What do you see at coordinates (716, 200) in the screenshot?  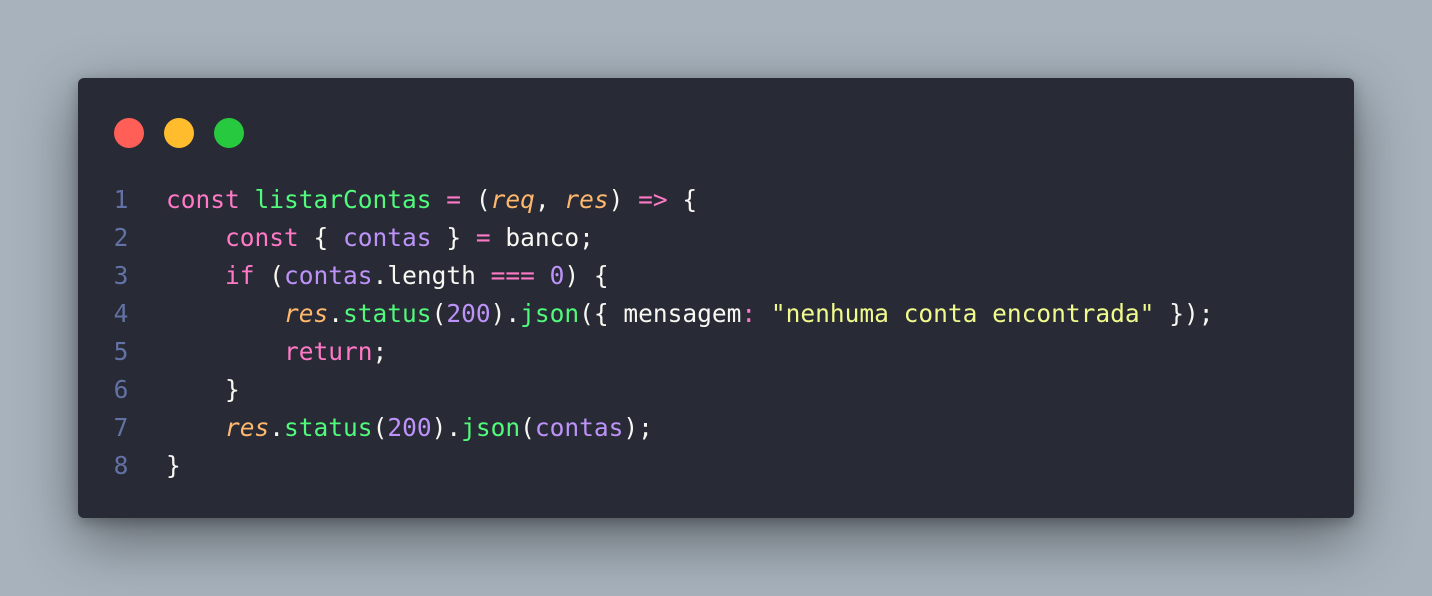 I see `code-line: 1 const listarContas = (req, res) => {` at bounding box center [716, 200].